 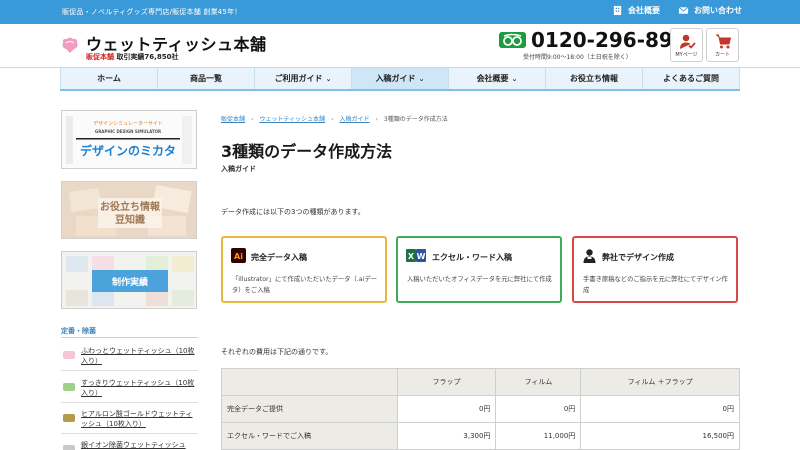 I want to click on table-cell: 16,500円, so click(x=660, y=436).